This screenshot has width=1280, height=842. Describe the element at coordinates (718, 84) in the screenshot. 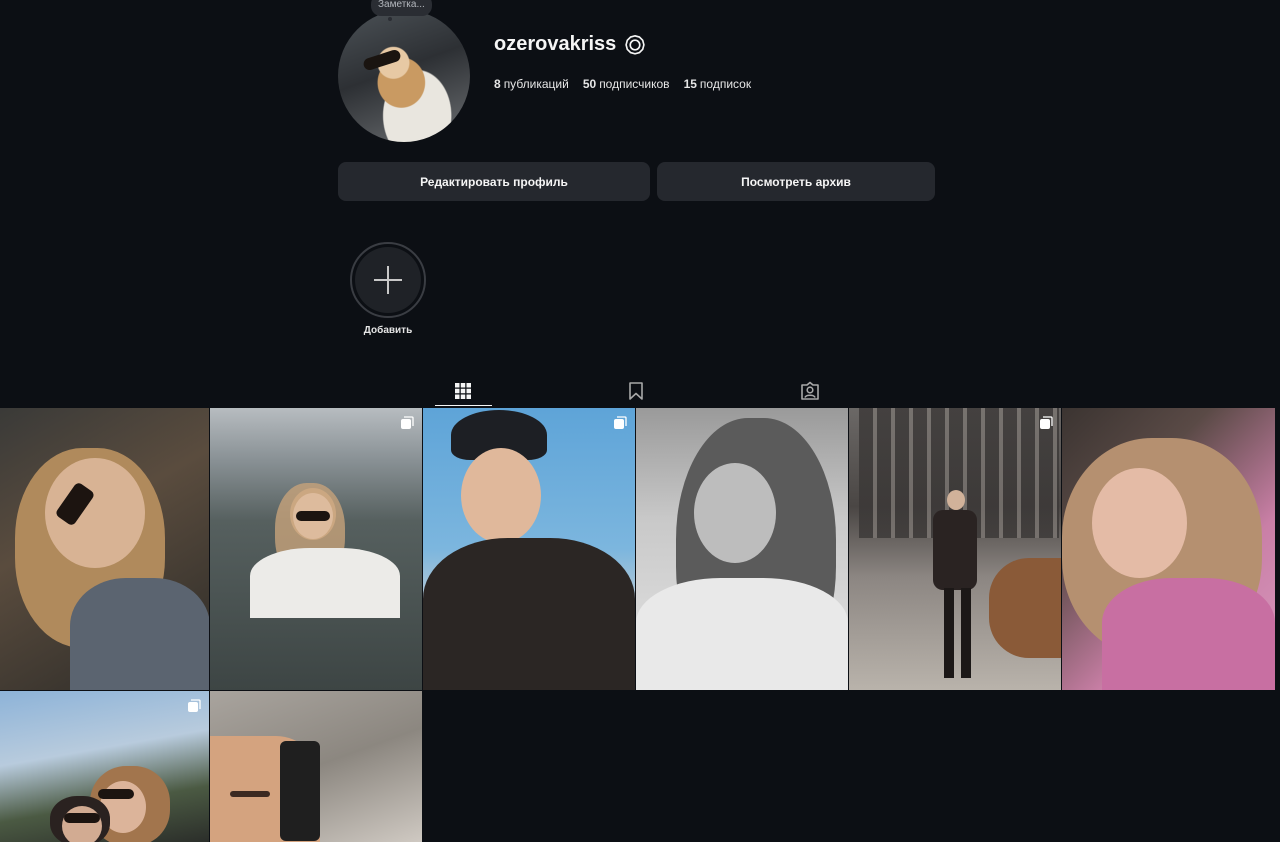

I see `stat-following: 15 подписок` at that location.